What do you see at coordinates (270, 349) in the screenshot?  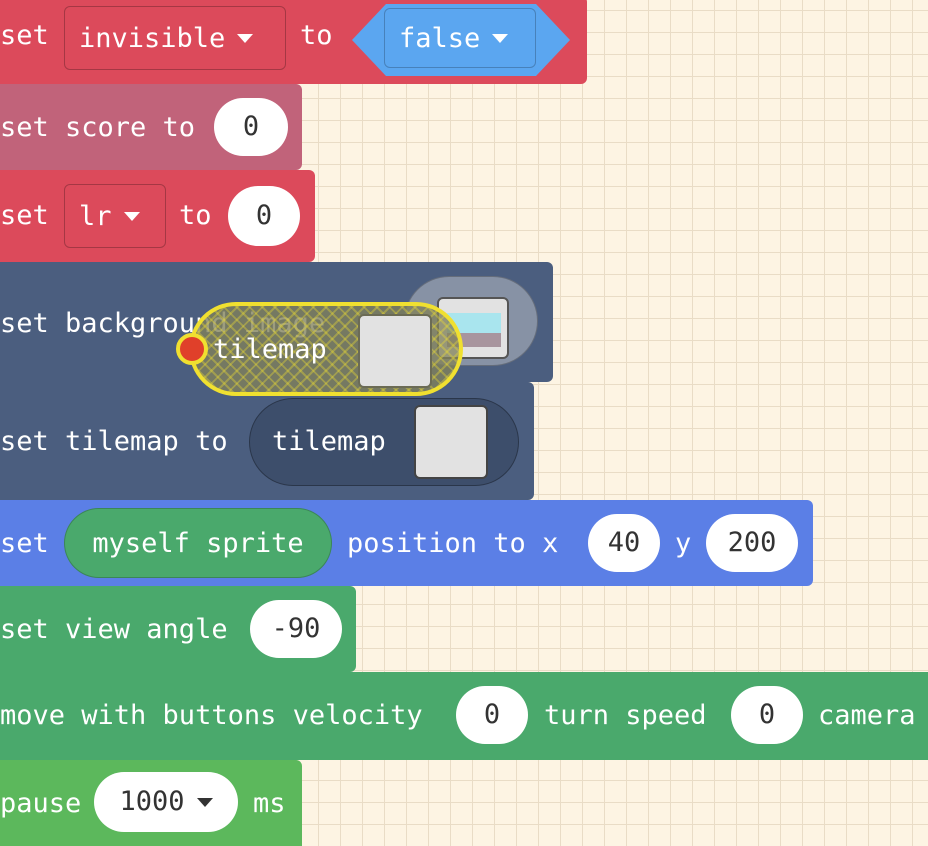 I see `dragged-tilemap-label: tilemap` at bounding box center [270, 349].